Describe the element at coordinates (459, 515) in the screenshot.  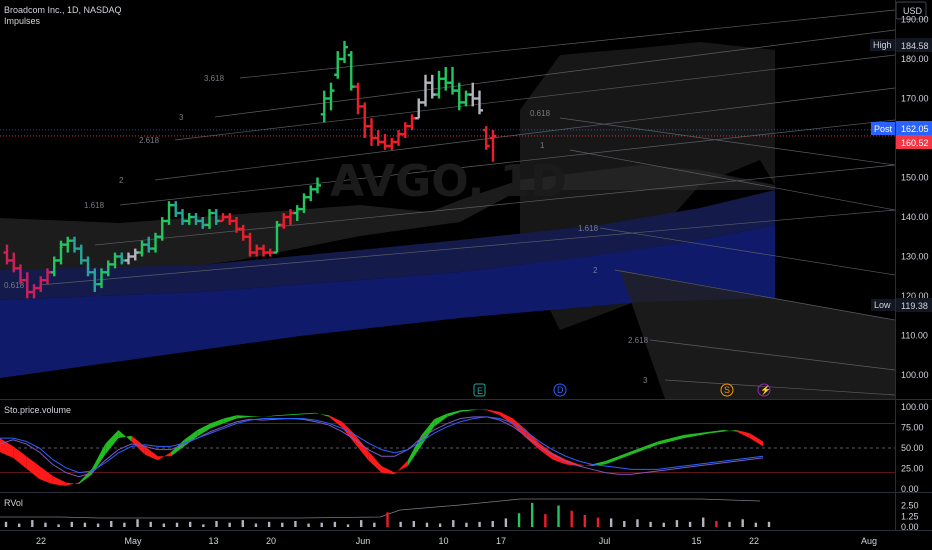
I see `rvol-pane: 0.001.252.50` at that location.